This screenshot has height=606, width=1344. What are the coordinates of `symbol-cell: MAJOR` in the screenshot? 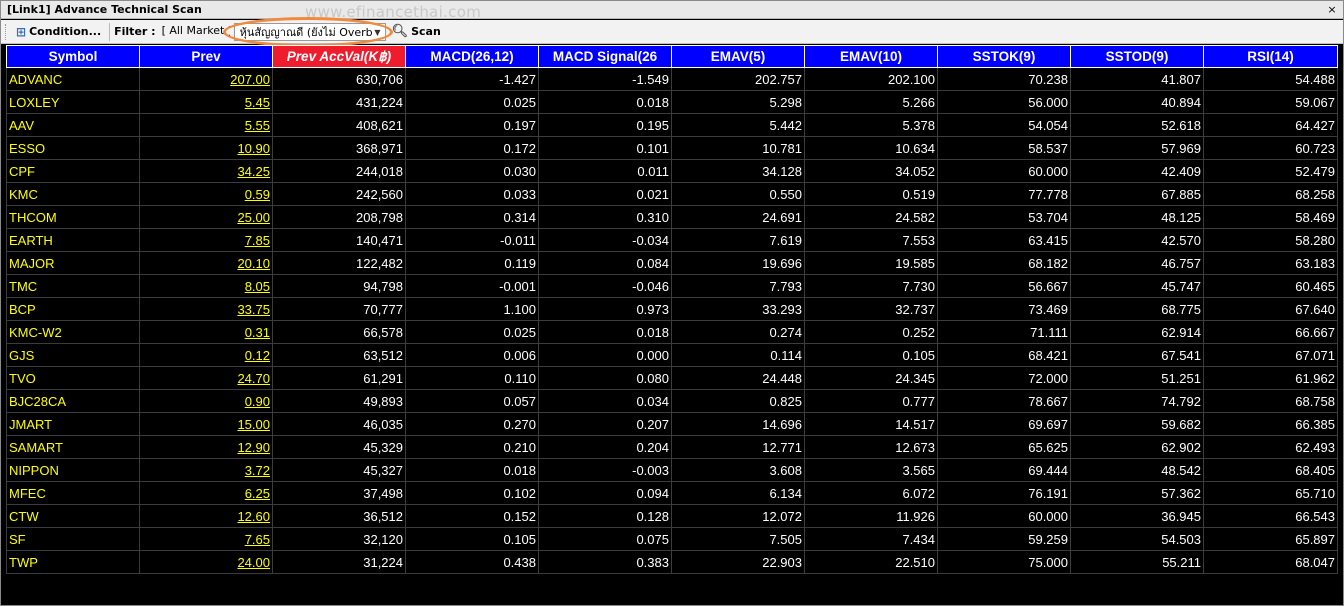 It's located at (73, 263).